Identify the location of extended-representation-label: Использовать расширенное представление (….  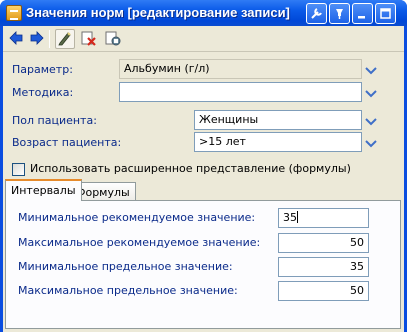
(190, 168).